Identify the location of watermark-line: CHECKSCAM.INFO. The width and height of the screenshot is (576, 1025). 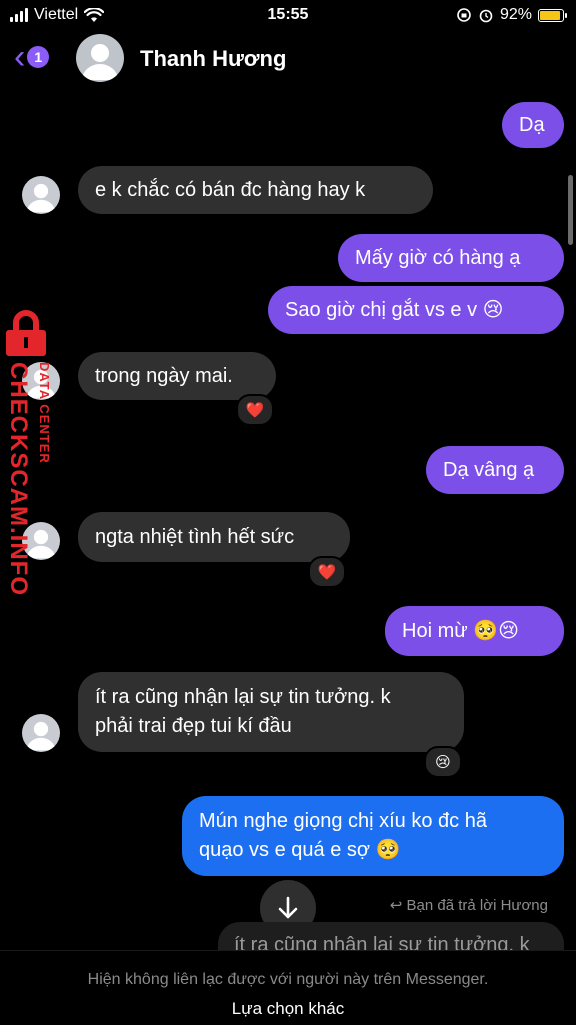
(18, 479).